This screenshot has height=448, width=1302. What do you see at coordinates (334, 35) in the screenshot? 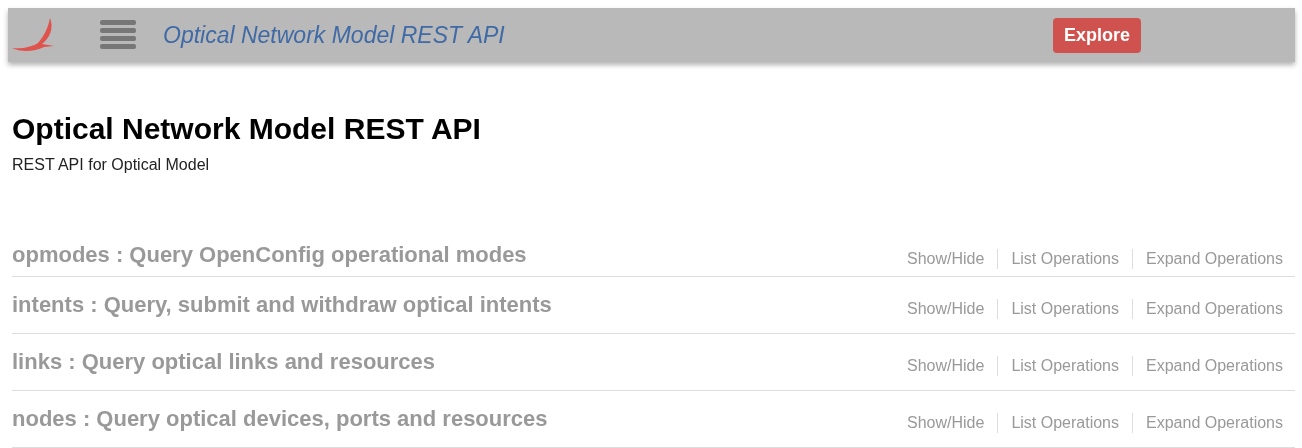
I see `header-title-link: Optical Network Model REST API` at bounding box center [334, 35].